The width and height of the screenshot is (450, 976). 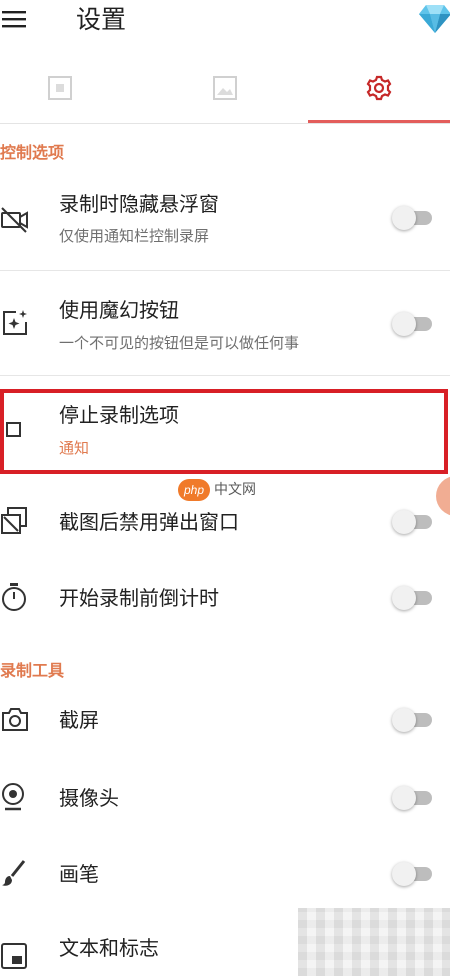 What do you see at coordinates (414, 598) in the screenshot?
I see `toggle-countdown` at bounding box center [414, 598].